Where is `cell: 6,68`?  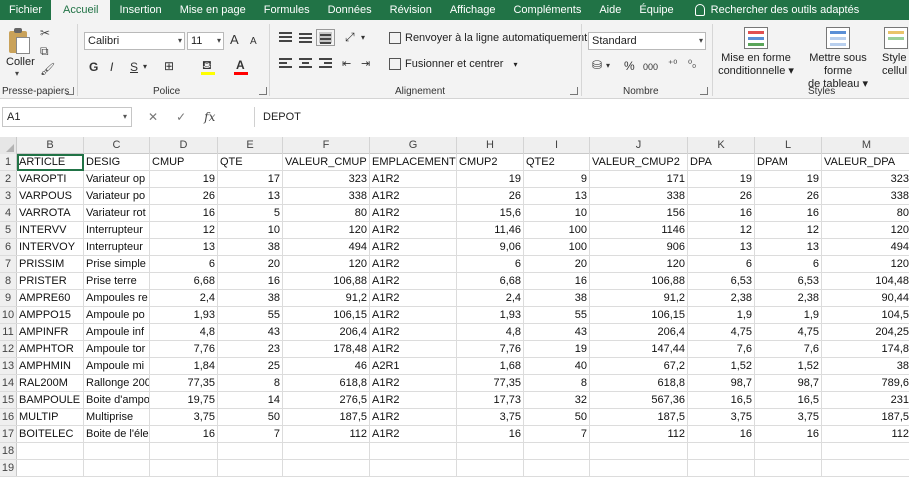
cell: 6,68 is located at coordinates (184, 281).